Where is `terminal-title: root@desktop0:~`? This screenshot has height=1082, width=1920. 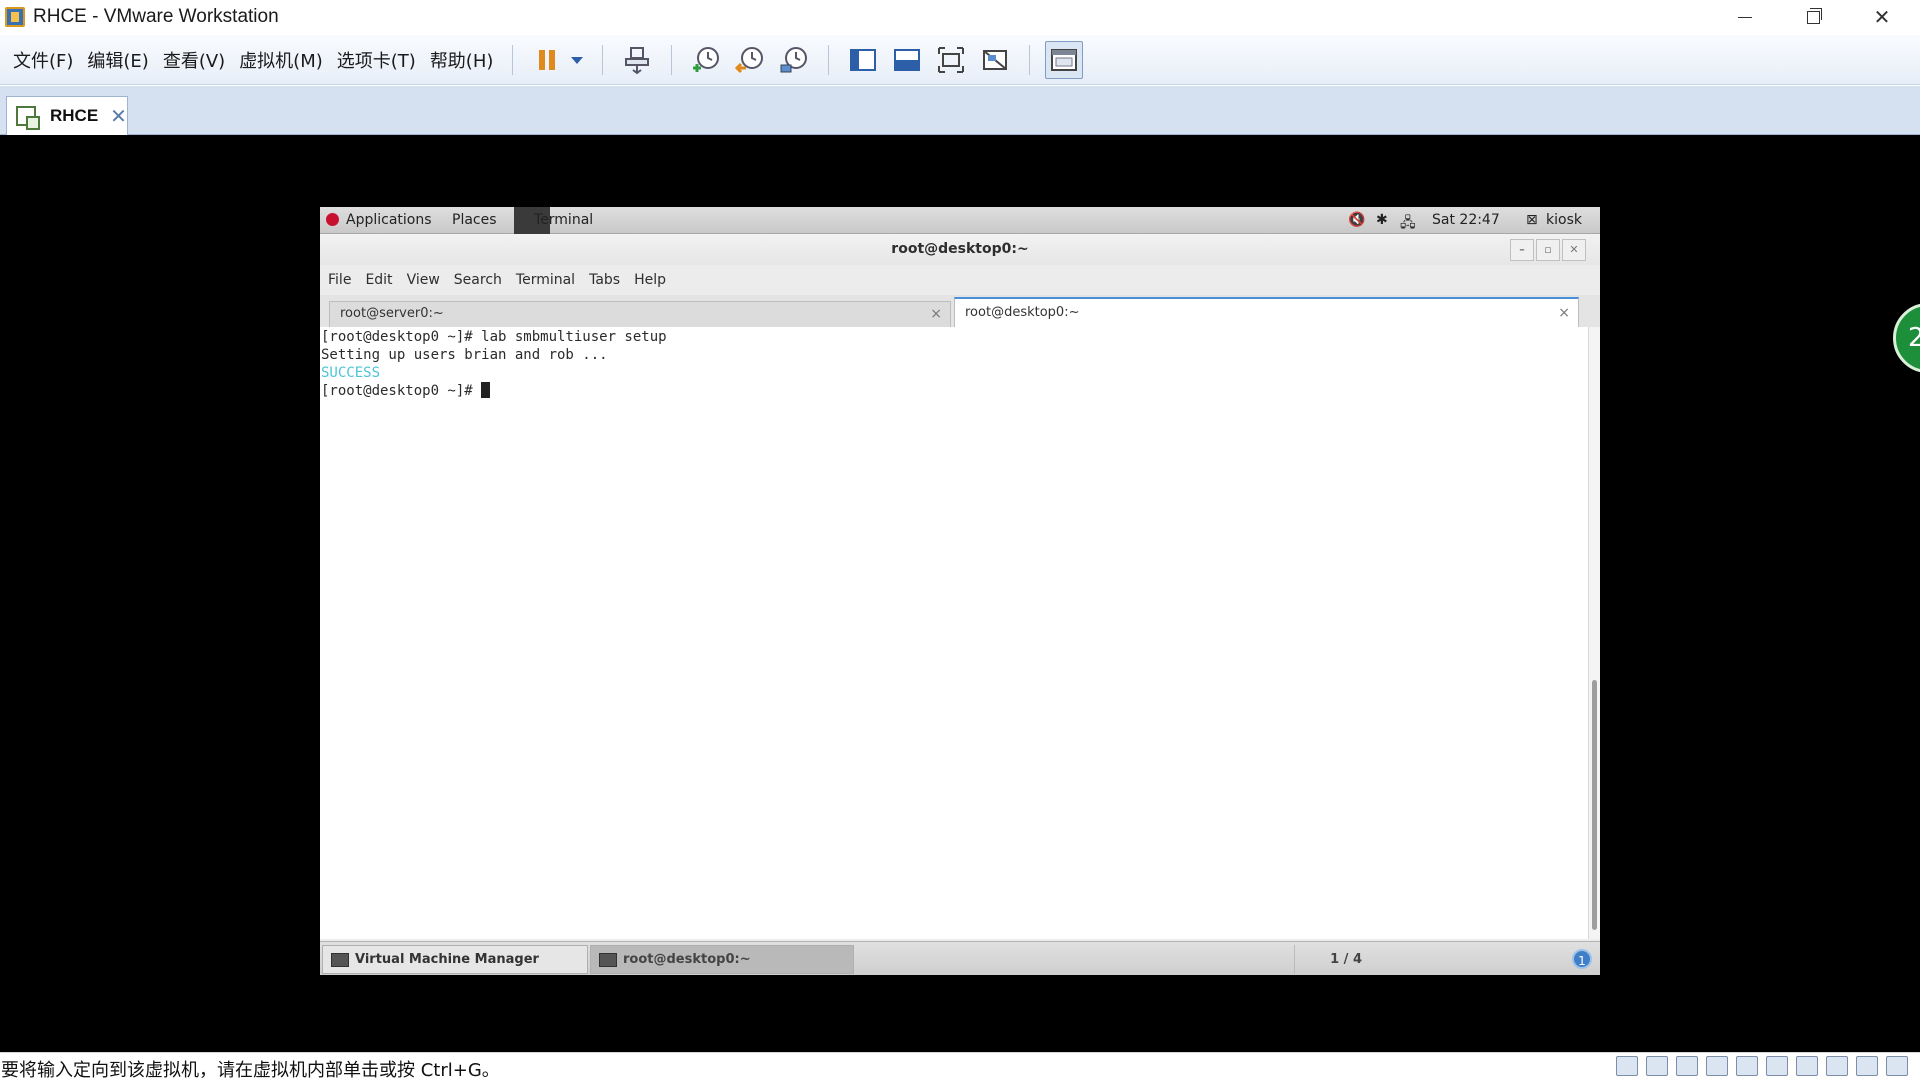 terminal-title: root@desktop0:~ is located at coordinates (960, 249).